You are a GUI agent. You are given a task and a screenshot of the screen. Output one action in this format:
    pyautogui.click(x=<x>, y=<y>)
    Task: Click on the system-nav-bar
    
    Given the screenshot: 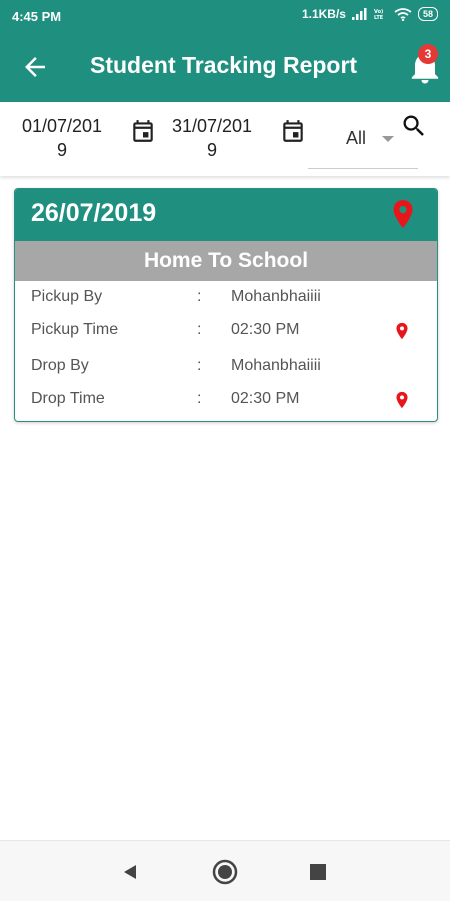 What is the action you would take?
    pyautogui.click(x=225, y=870)
    